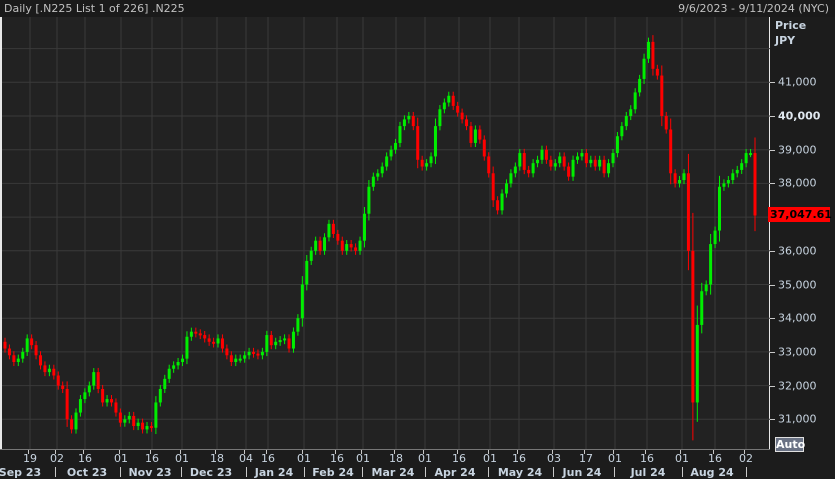 This screenshot has height=479, width=835. What do you see at coordinates (246, 458) in the screenshot?
I see `day-label: 04` at bounding box center [246, 458].